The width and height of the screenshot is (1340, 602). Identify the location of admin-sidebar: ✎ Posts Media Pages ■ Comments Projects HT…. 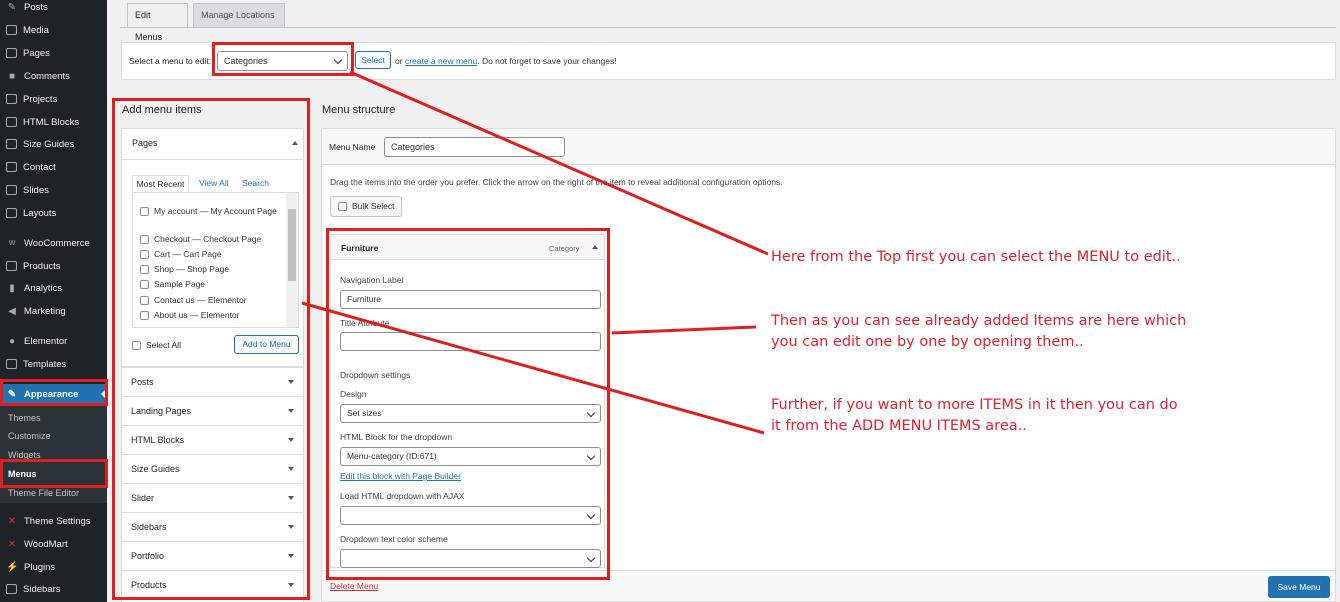
(53, 301).